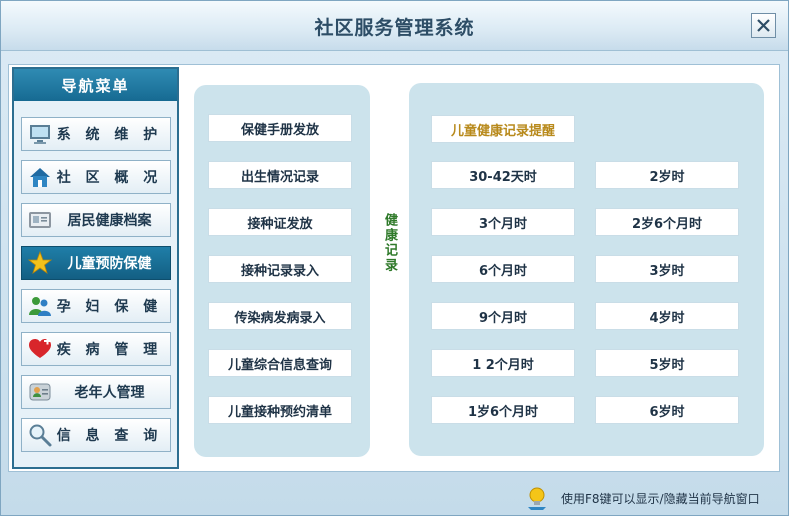 The image size is (789, 516). I want to click on nav-item-information-query: 信 息 查 询, so click(96, 435).